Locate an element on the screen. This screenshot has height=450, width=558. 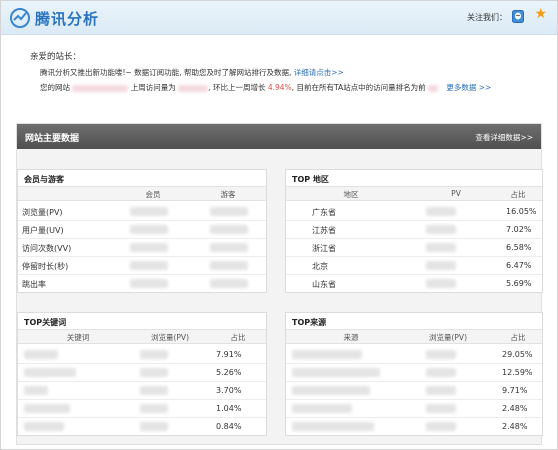
more-data-link: 更多数据 >> is located at coordinates (468, 87).